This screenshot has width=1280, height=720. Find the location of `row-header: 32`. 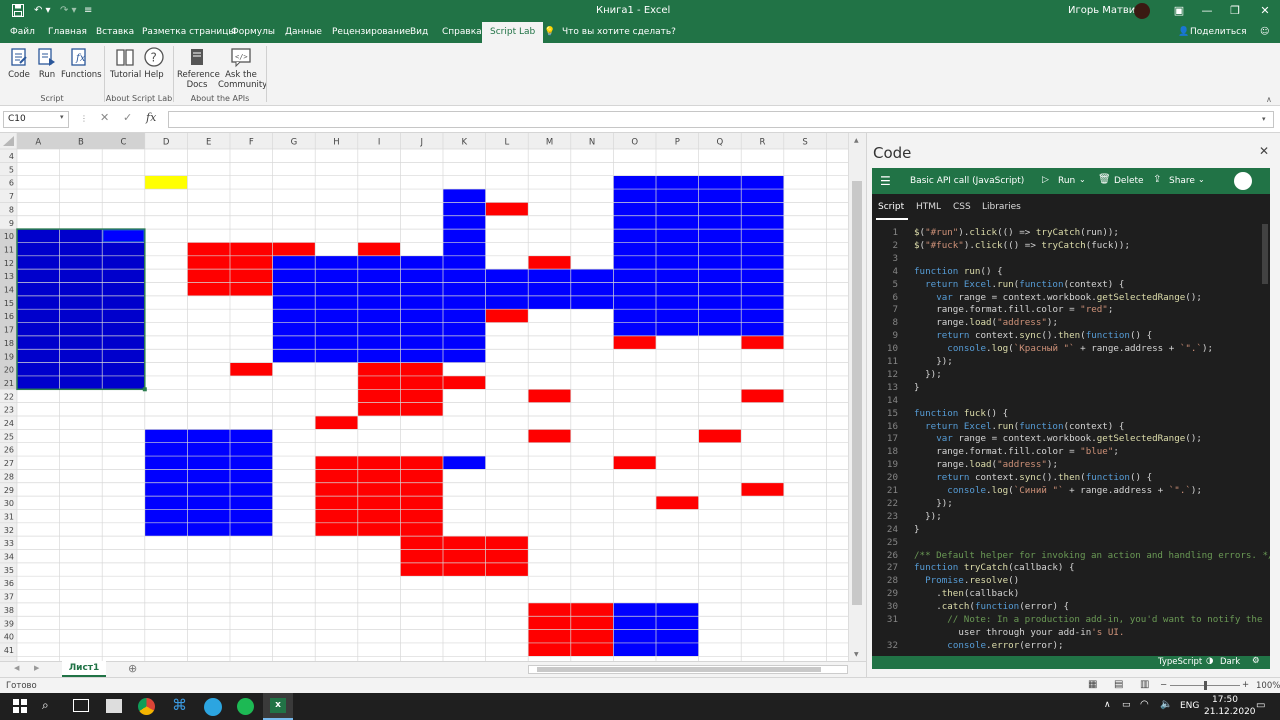

row-header: 32 is located at coordinates (9, 530).